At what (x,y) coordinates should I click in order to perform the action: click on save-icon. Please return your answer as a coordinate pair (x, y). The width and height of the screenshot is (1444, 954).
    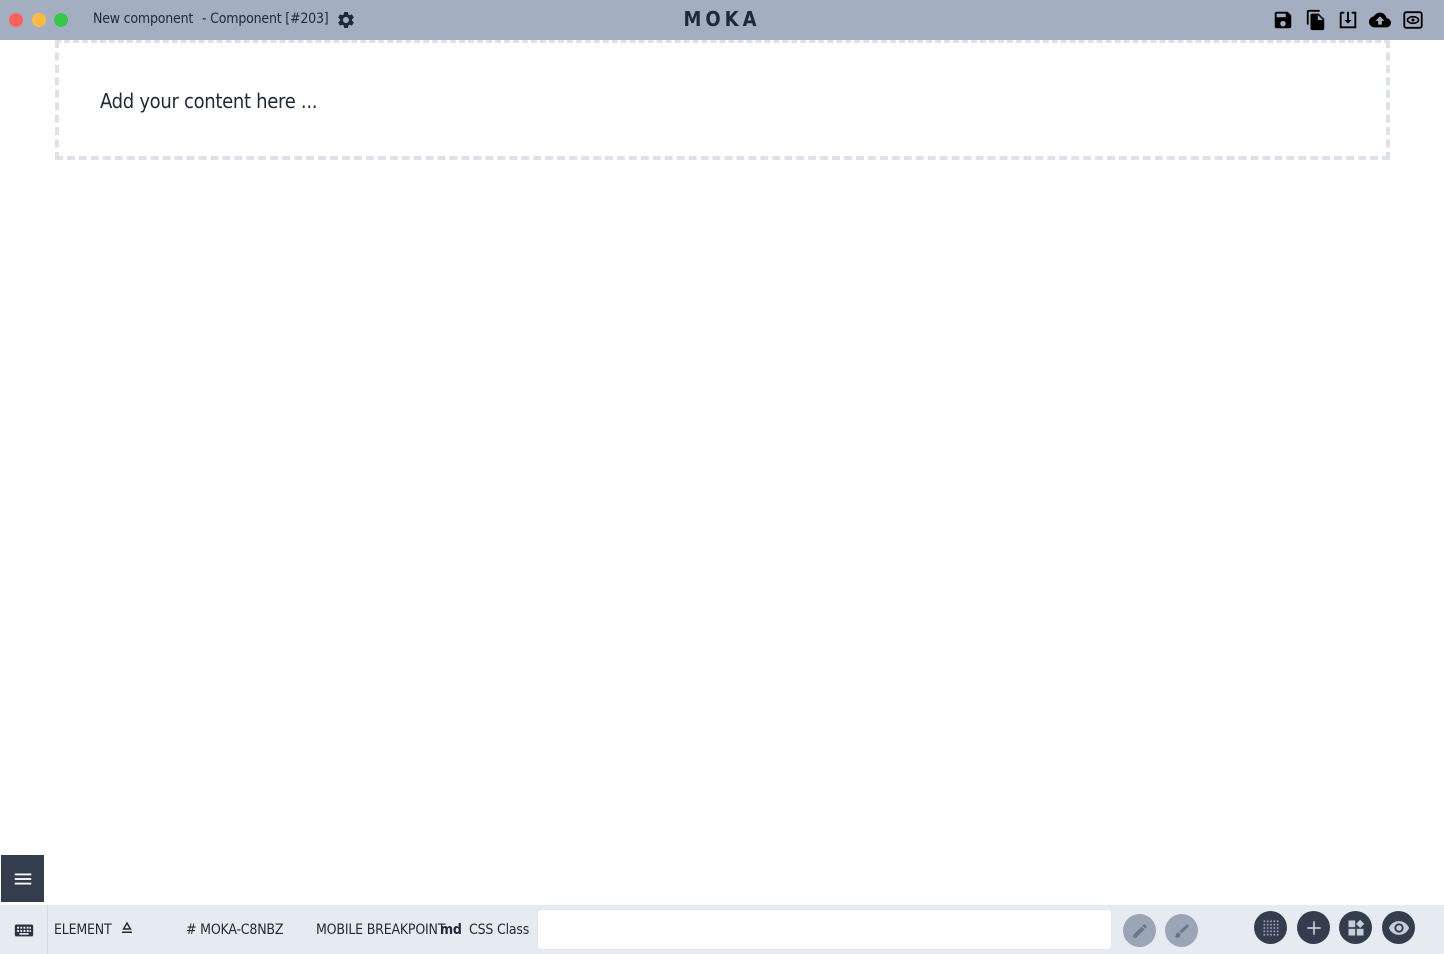
    Looking at the image, I should click on (1283, 20).